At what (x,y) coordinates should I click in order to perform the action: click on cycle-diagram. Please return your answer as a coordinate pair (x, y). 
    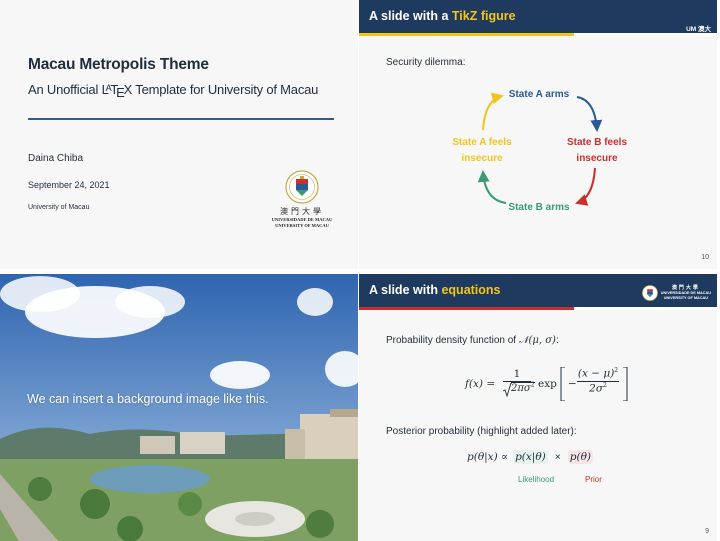
    Looking at the image, I should click on (540, 149).